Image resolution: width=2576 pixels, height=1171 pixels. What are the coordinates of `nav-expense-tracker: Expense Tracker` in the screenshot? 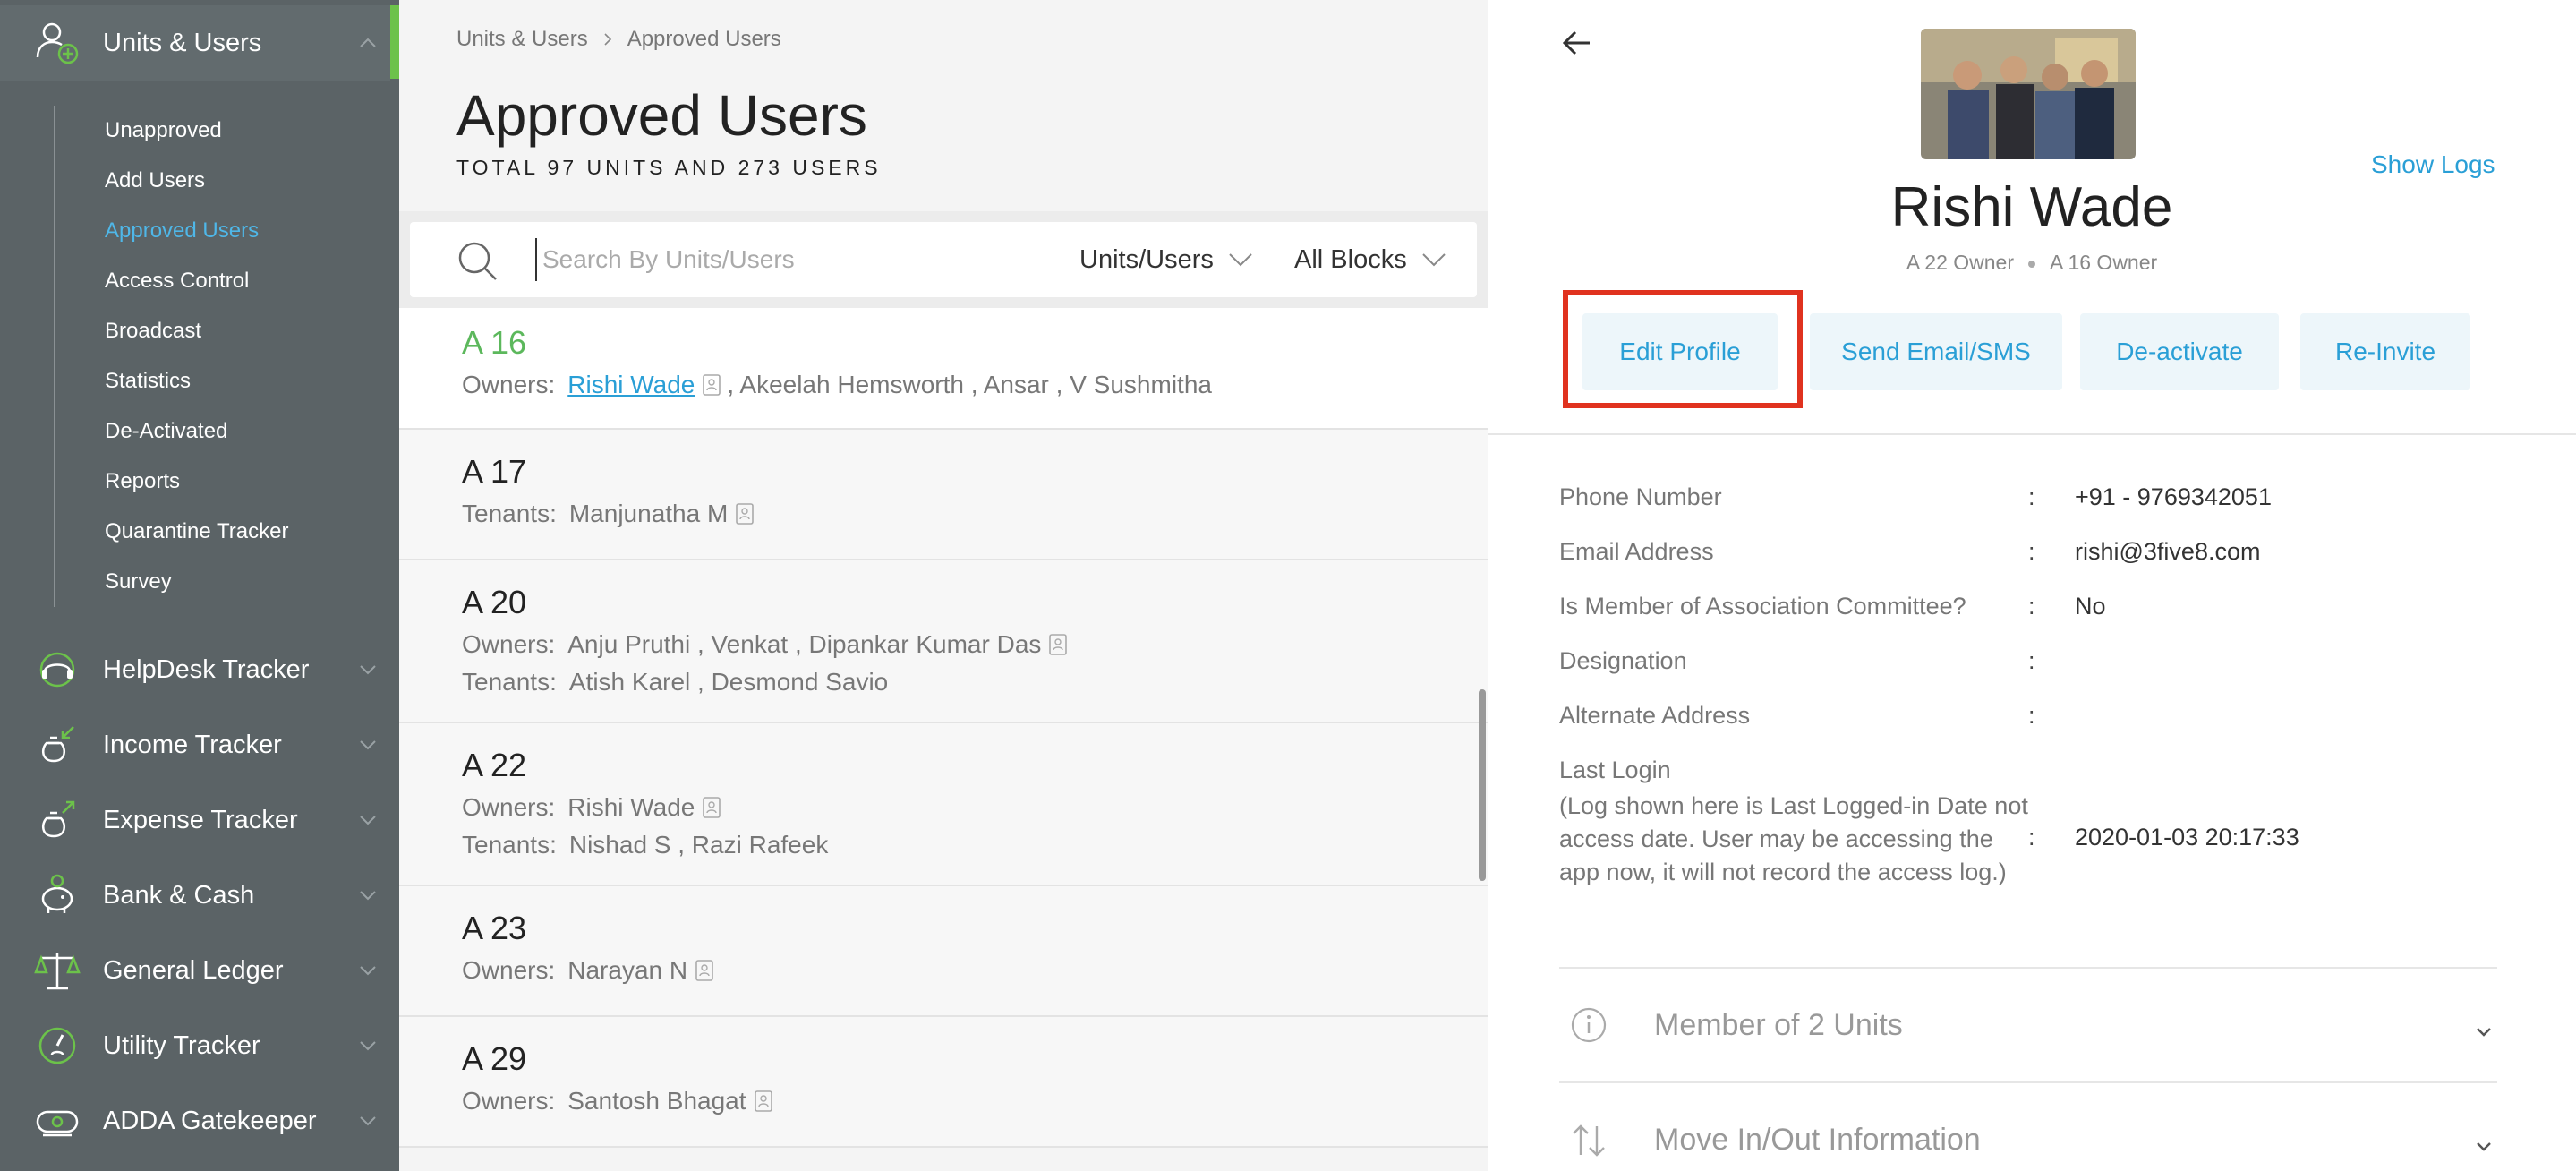 It's located at (195, 820).